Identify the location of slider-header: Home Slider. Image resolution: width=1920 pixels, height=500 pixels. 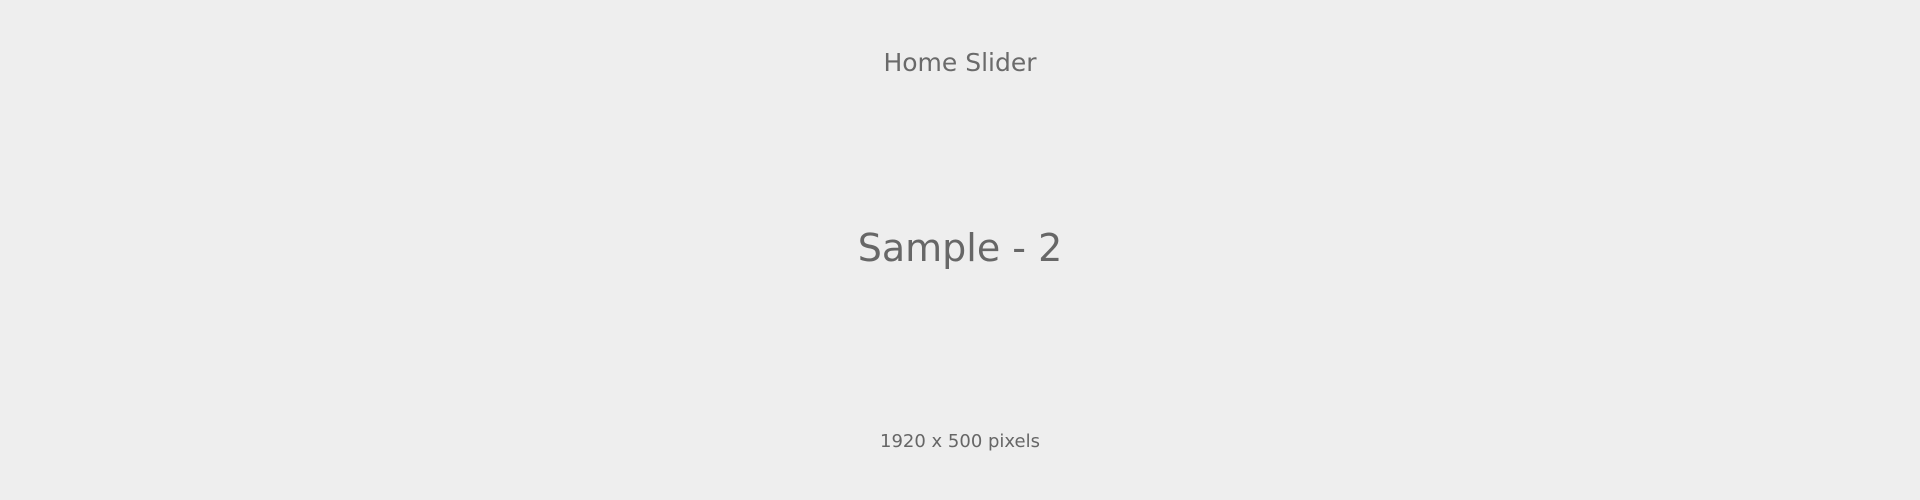
(960, 62).